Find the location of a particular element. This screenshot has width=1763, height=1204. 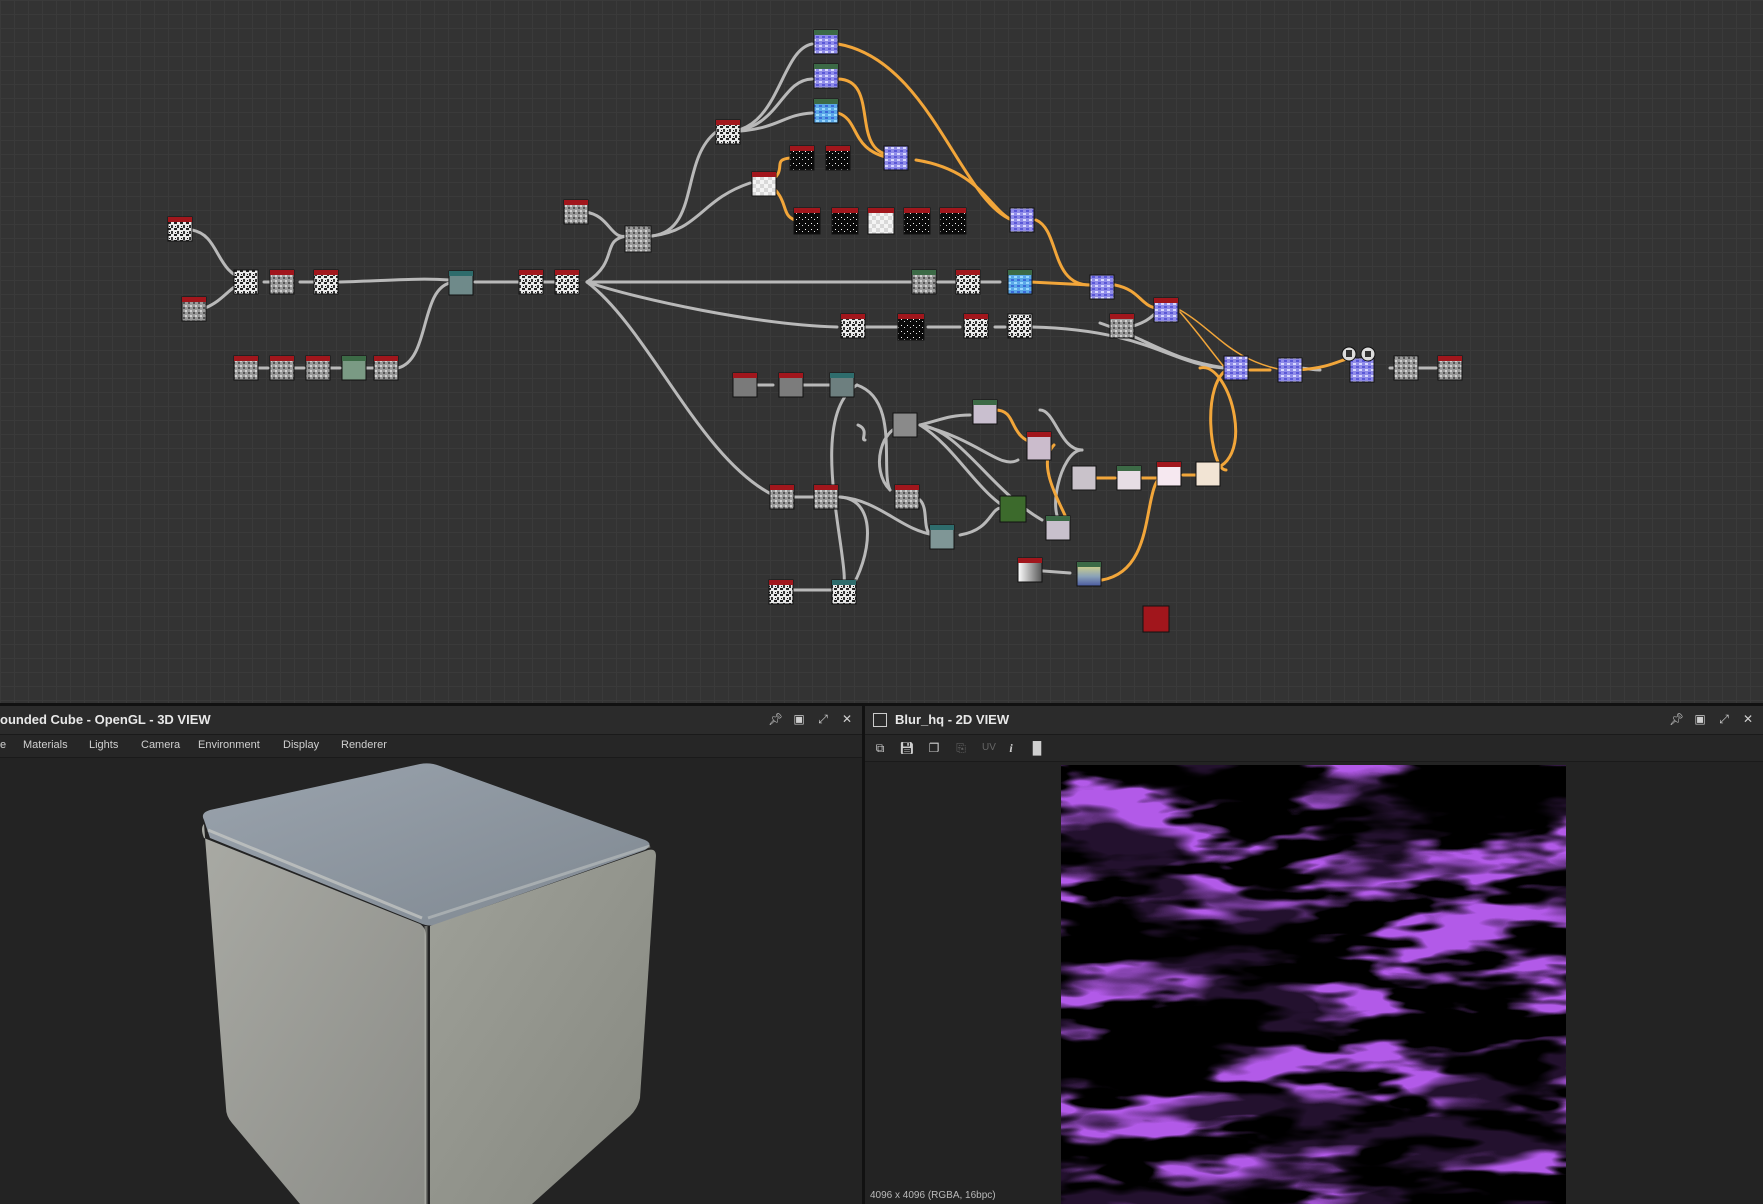

menu-camera: Camera is located at coordinates (160, 745).